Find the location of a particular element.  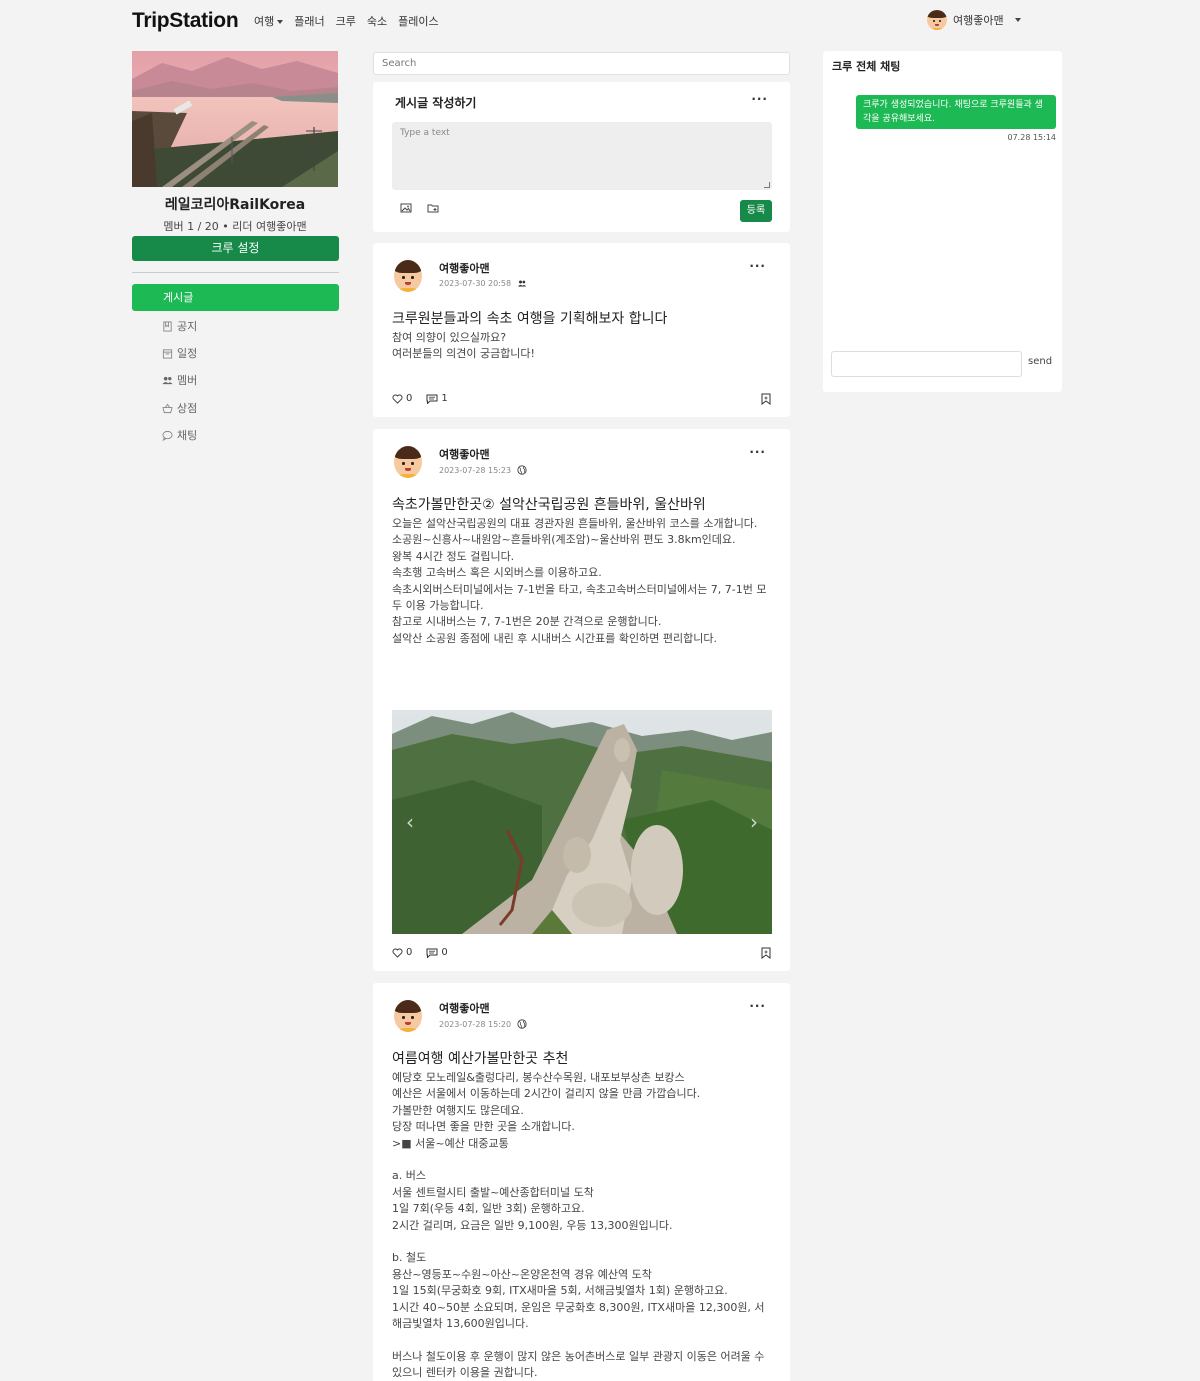

top-navbar: TripStation 여행 플래너 크루 숙소 플레이스 여행좋아맨 is located at coordinates (600, 22).